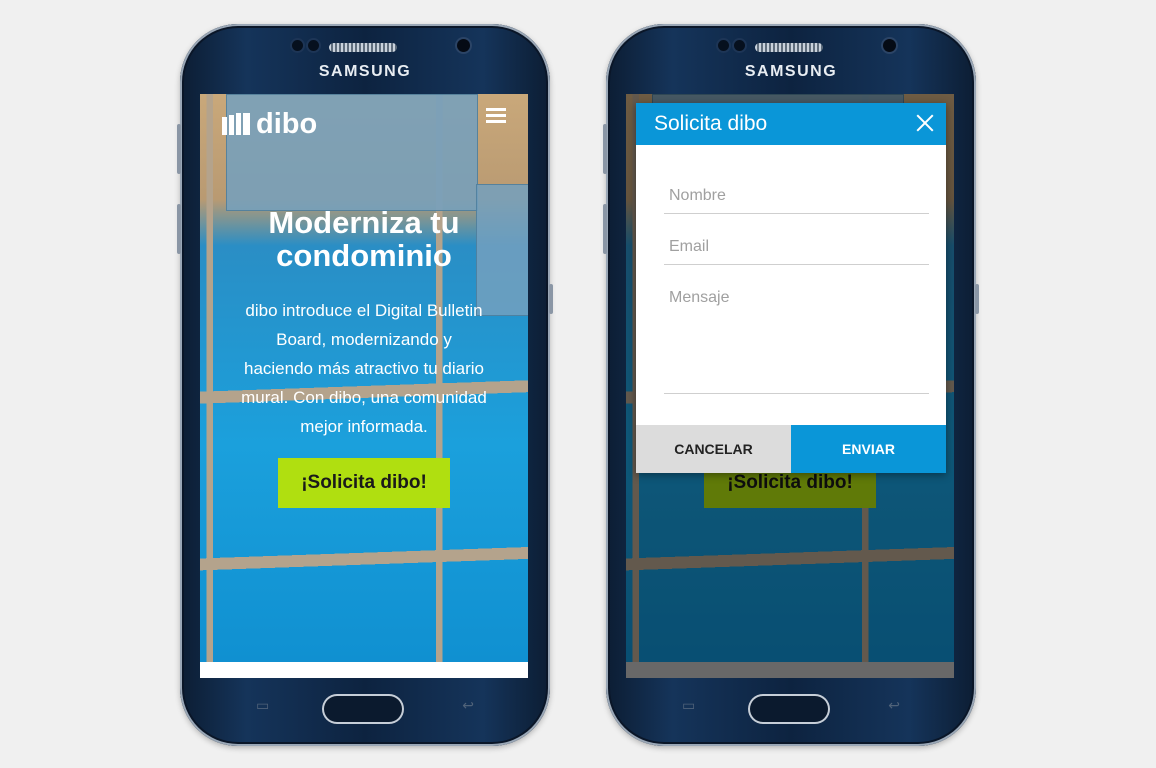 The height and width of the screenshot is (768, 1156). Describe the element at coordinates (364, 483) in the screenshot. I see `request-dibo-button: ¡Solicita dibo!` at that location.